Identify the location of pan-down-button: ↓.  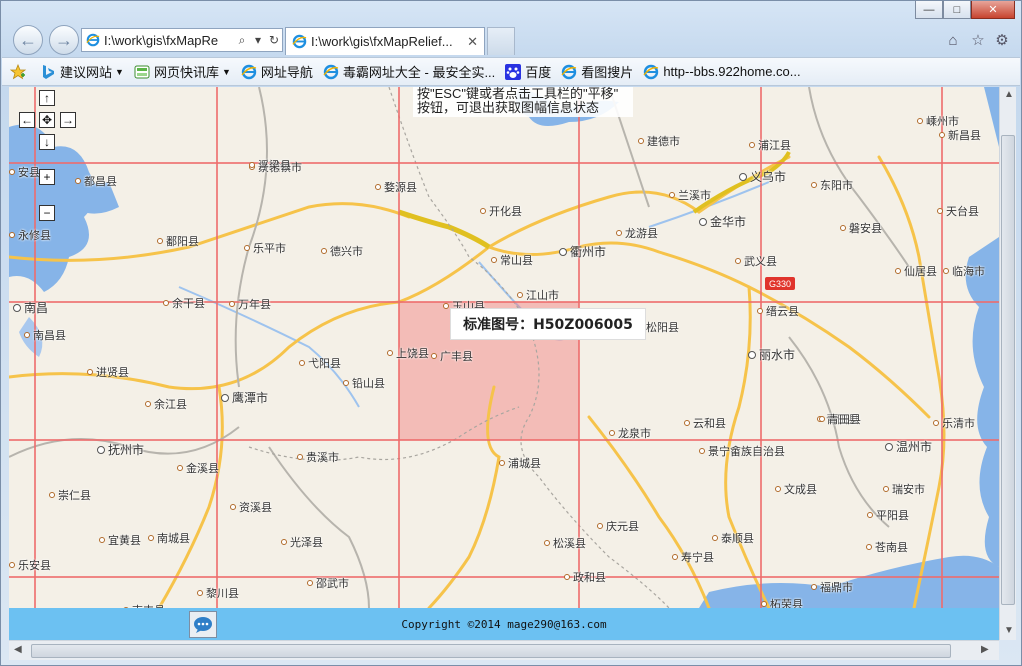
(47, 142).